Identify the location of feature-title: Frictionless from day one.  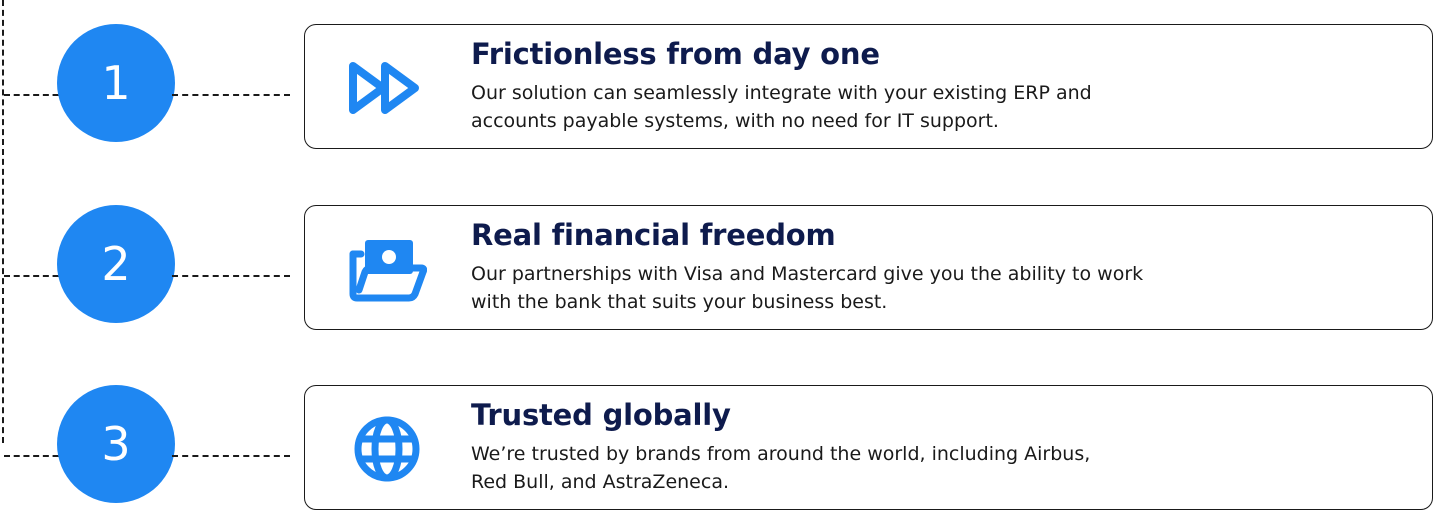
(675, 54).